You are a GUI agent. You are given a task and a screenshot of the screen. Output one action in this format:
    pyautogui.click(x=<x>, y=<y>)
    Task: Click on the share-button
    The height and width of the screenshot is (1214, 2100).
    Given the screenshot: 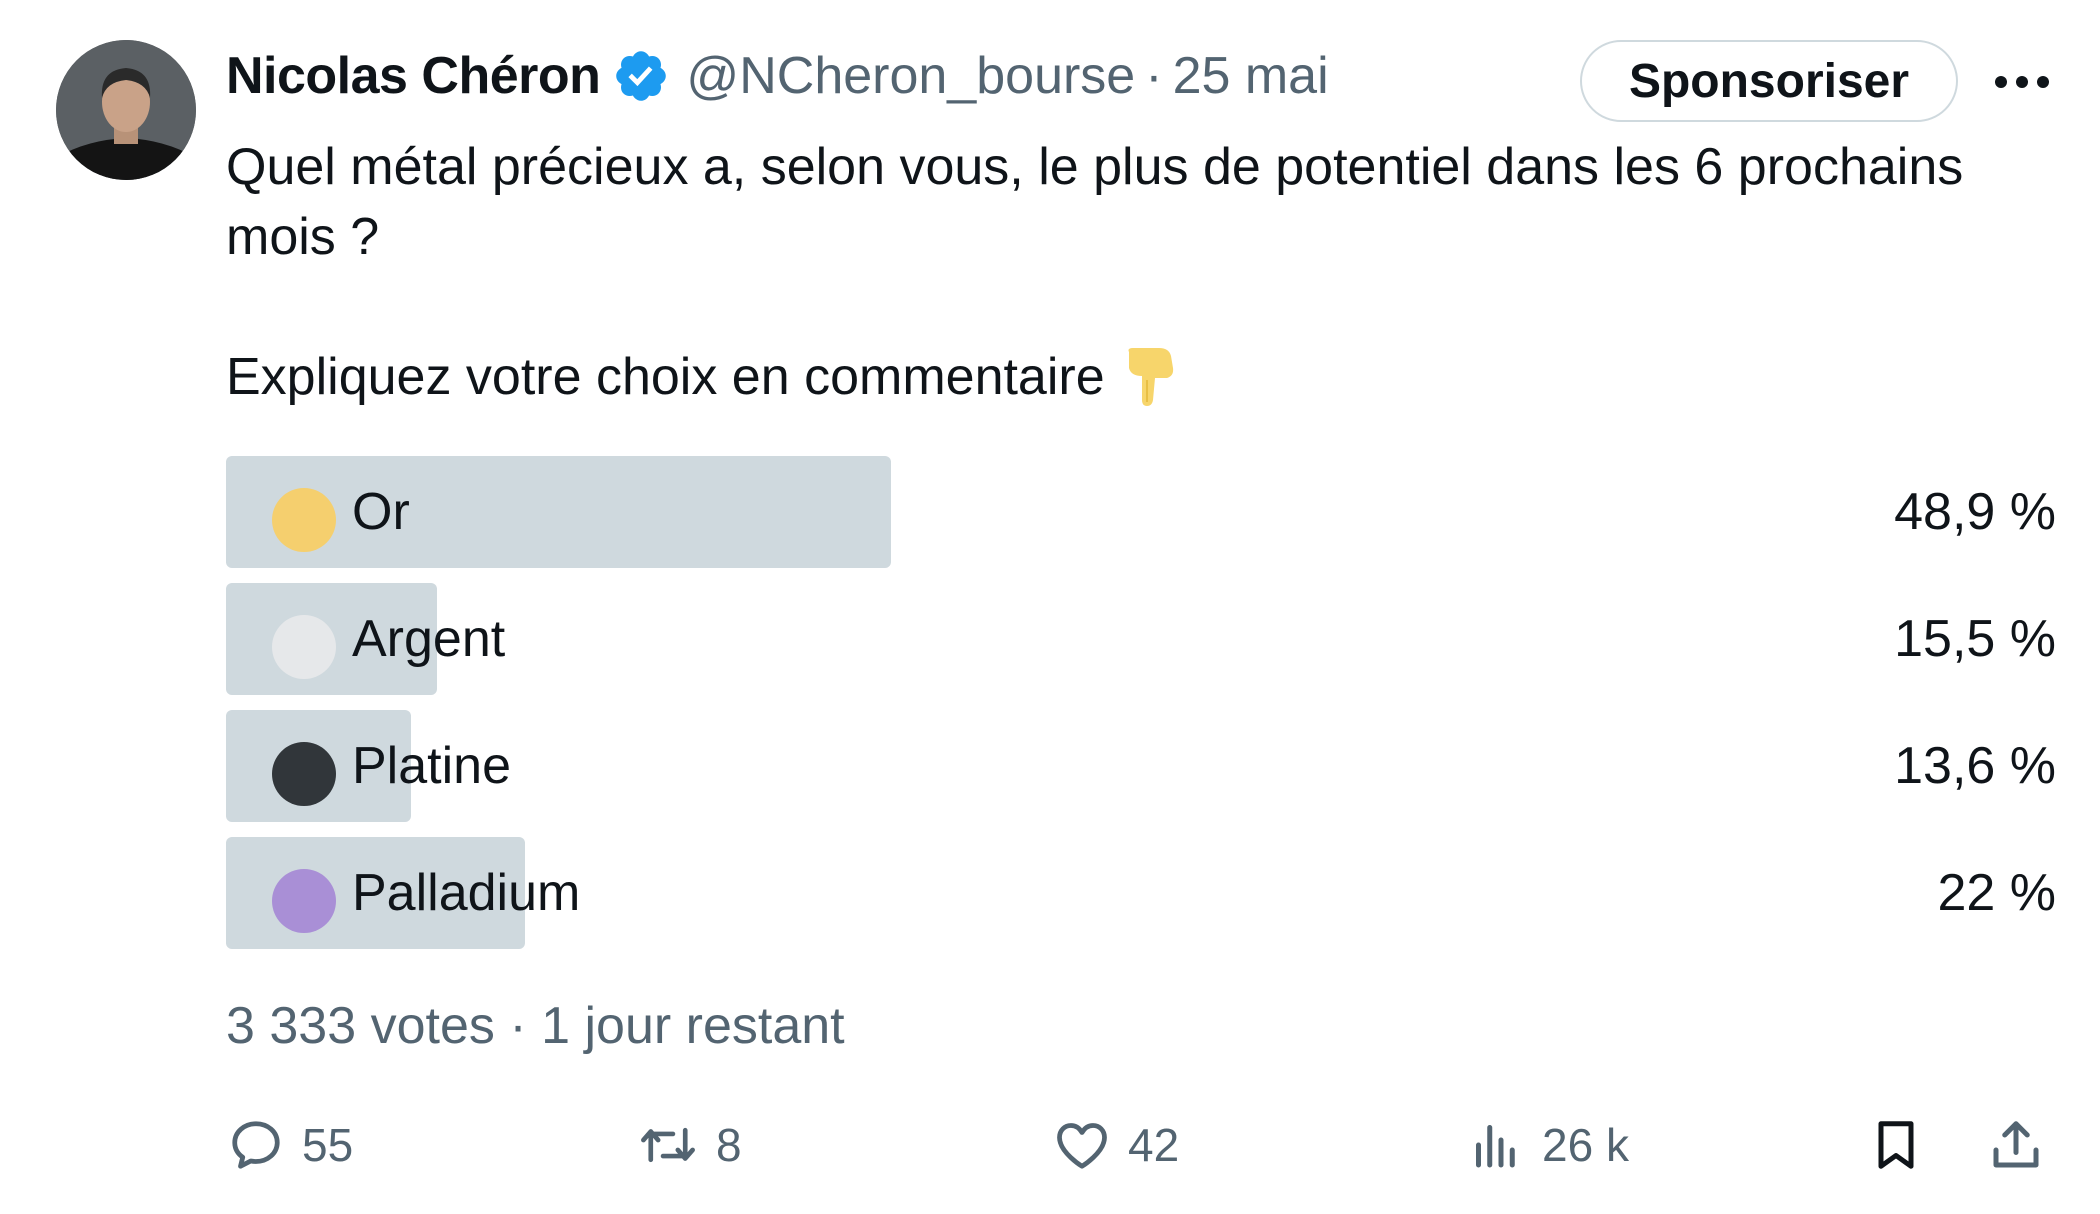 What is the action you would take?
    pyautogui.click(x=2016, y=1145)
    